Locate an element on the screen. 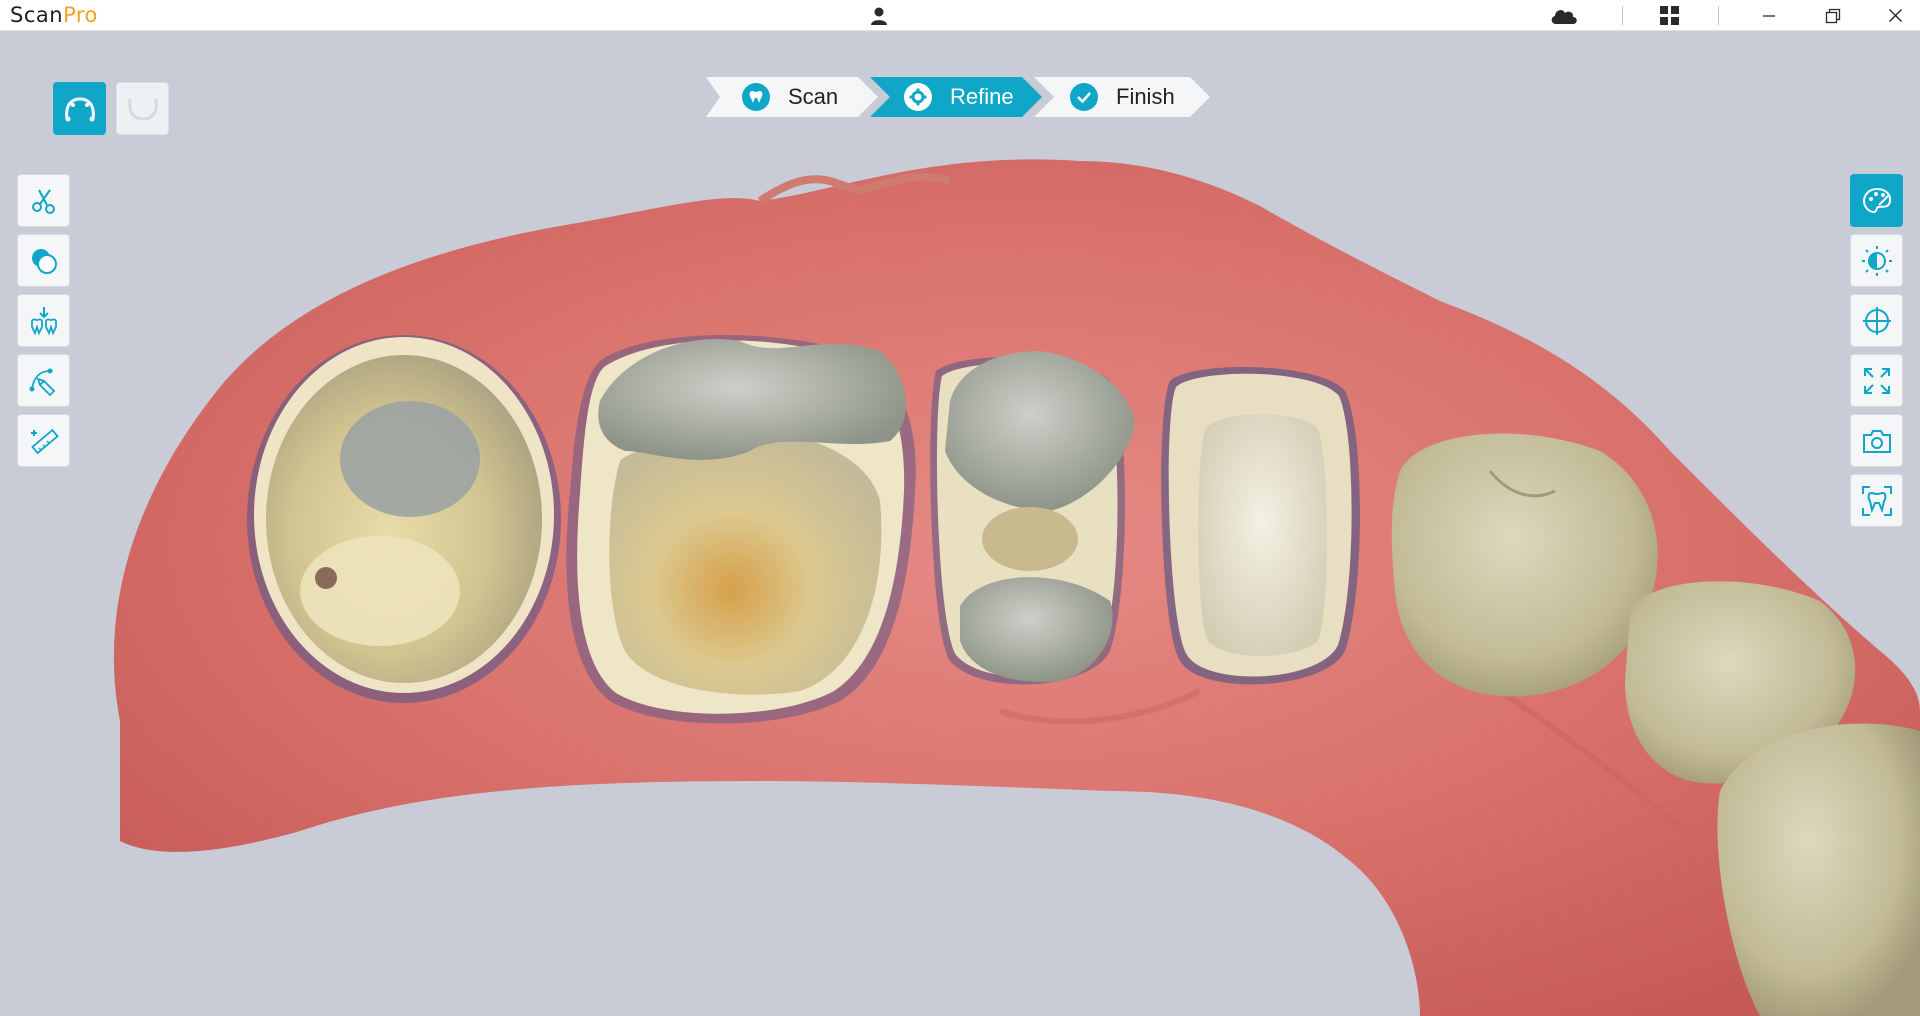 This screenshot has width=1920, height=1016. texture-palette-icon is located at coordinates (1876, 200).